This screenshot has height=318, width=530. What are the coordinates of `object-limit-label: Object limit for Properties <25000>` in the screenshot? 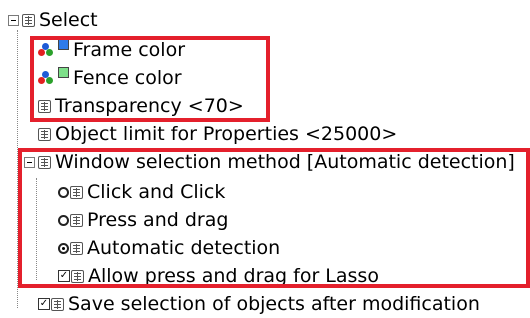 It's located at (226, 134).